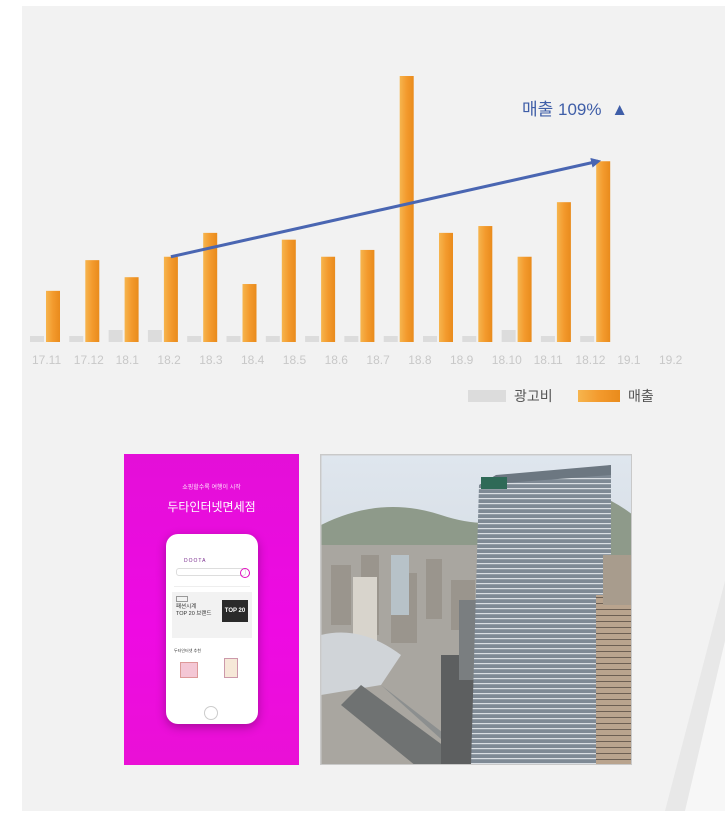 The image size is (725, 815). What do you see at coordinates (46, 360) in the screenshot?
I see `x-tick-label: 17.11` at bounding box center [46, 360].